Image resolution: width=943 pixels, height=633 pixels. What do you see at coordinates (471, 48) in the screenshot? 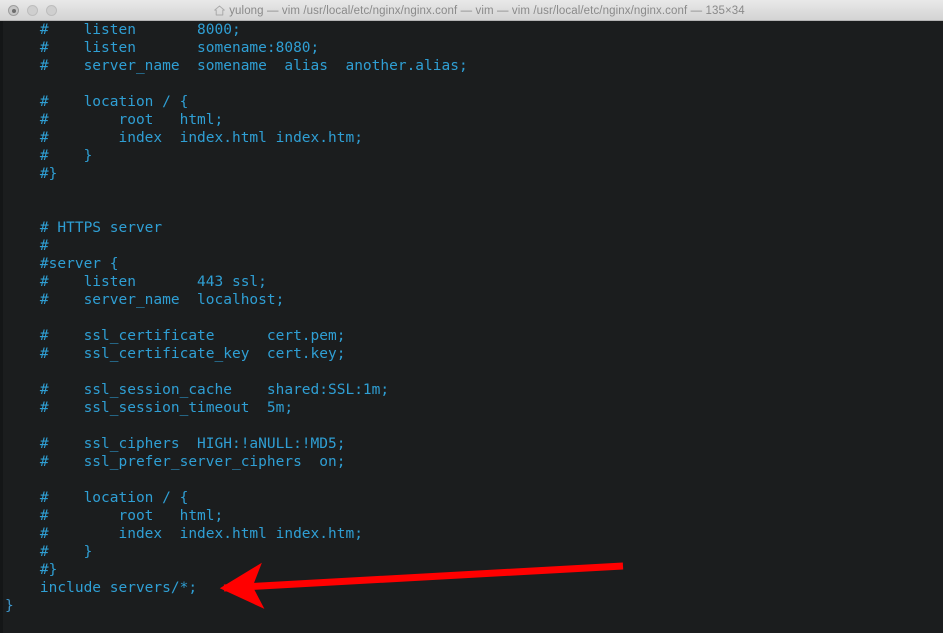
I see `vim-line: # listen somename:8080;` at bounding box center [471, 48].